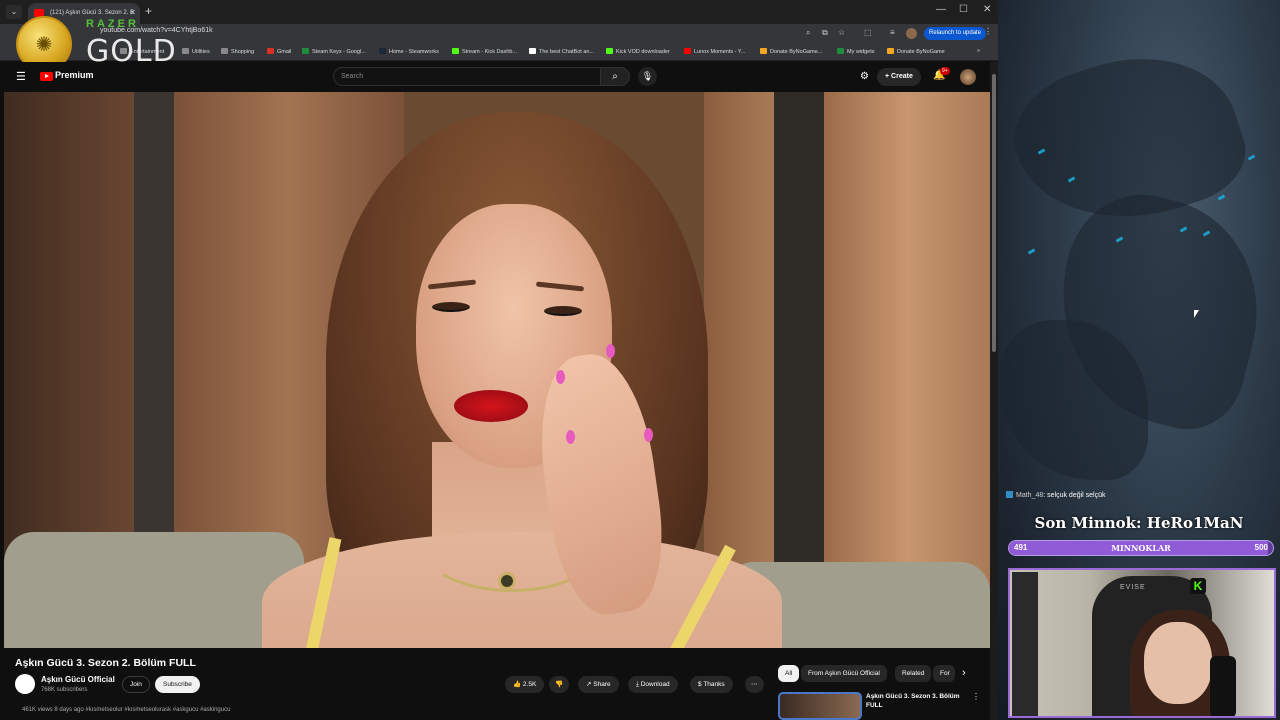 The height and width of the screenshot is (720, 1280). I want to click on page-scrollbar, so click(994, 391).